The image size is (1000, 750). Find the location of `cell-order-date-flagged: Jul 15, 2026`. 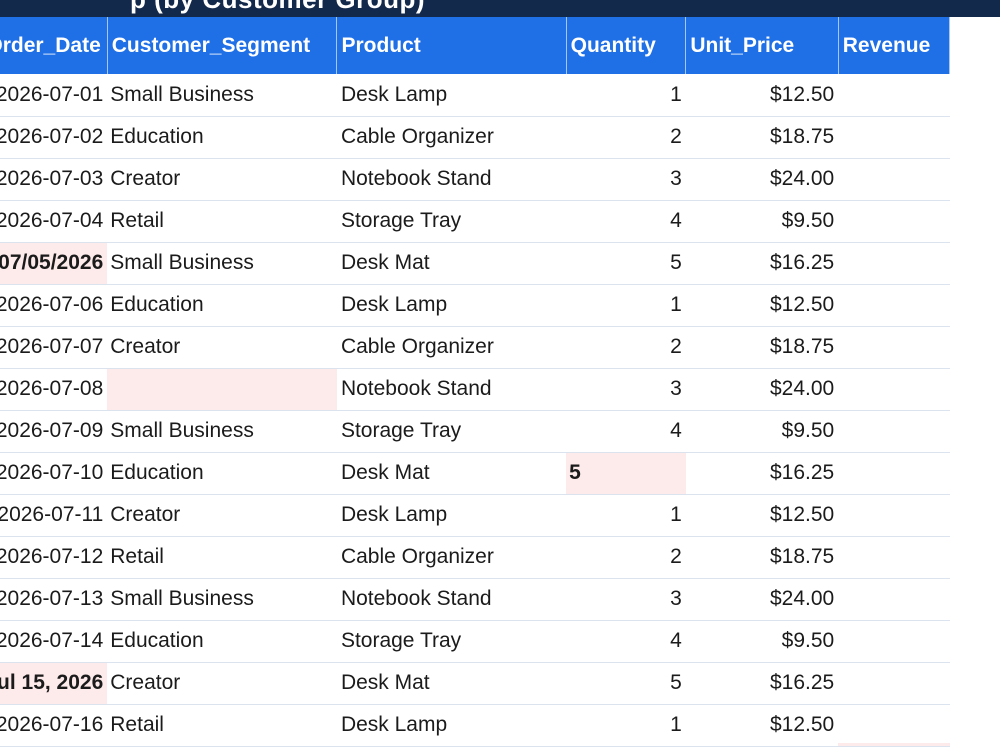

cell-order-date-flagged: Jul 15, 2026 is located at coordinates (54, 683).